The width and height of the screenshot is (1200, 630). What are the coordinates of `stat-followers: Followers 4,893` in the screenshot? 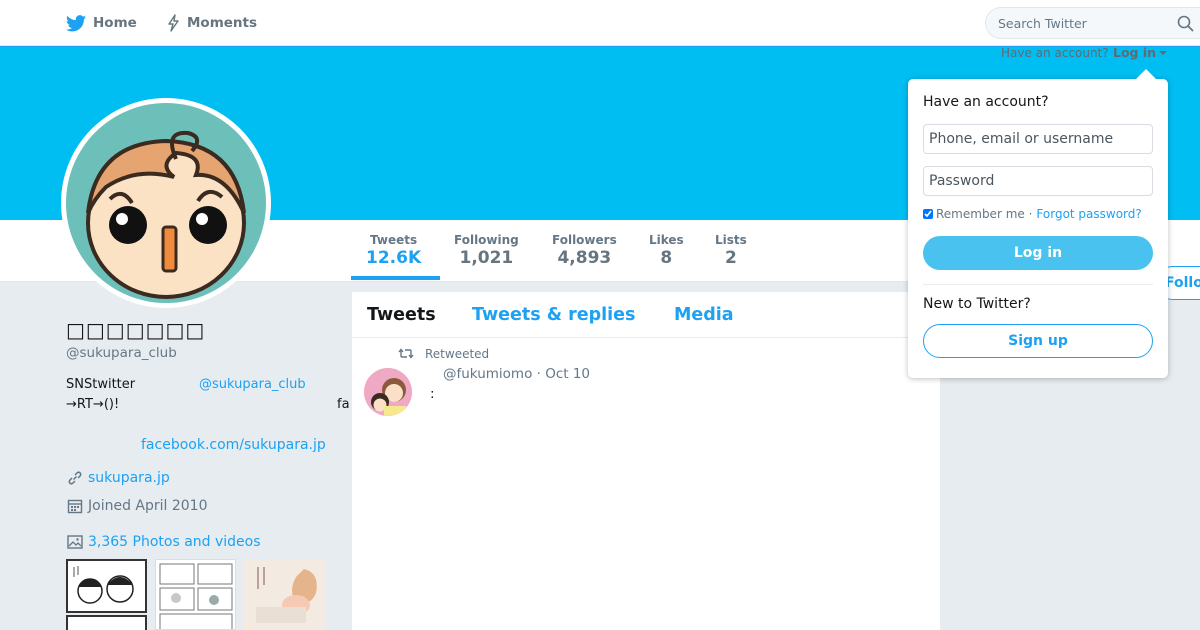 It's located at (584, 250).